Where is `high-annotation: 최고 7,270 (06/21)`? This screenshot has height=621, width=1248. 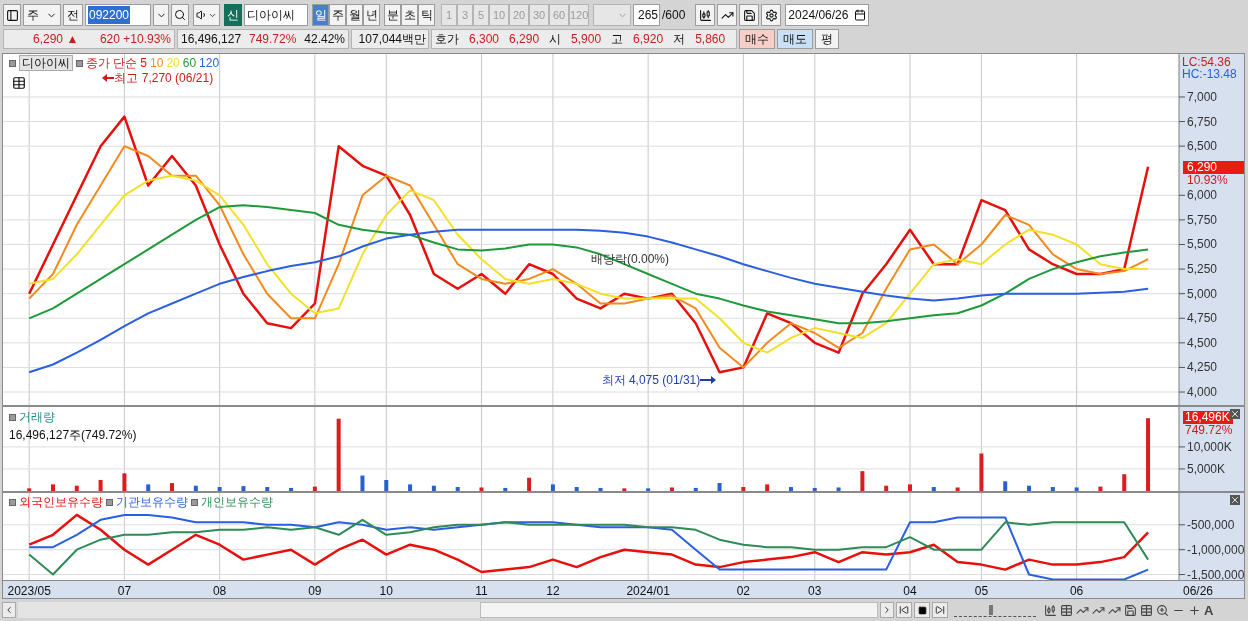 high-annotation: 최고 7,270 (06/21) is located at coordinates (164, 78).